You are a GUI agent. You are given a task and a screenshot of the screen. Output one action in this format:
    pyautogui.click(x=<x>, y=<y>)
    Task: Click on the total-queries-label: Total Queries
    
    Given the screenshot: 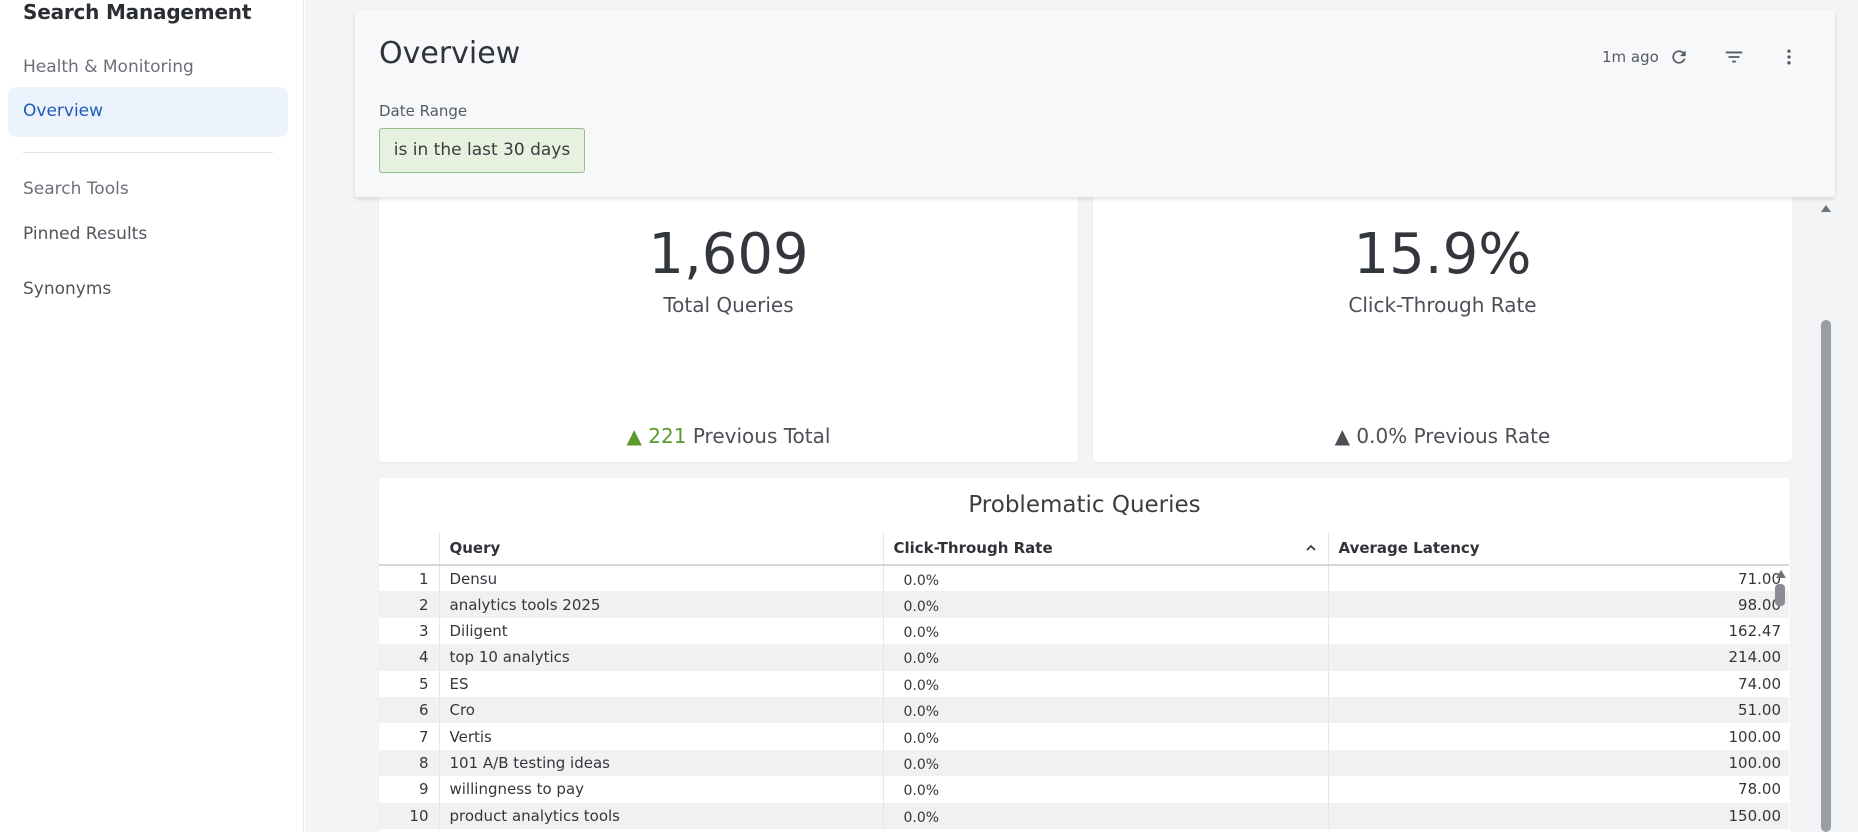 What is the action you would take?
    pyautogui.click(x=728, y=305)
    